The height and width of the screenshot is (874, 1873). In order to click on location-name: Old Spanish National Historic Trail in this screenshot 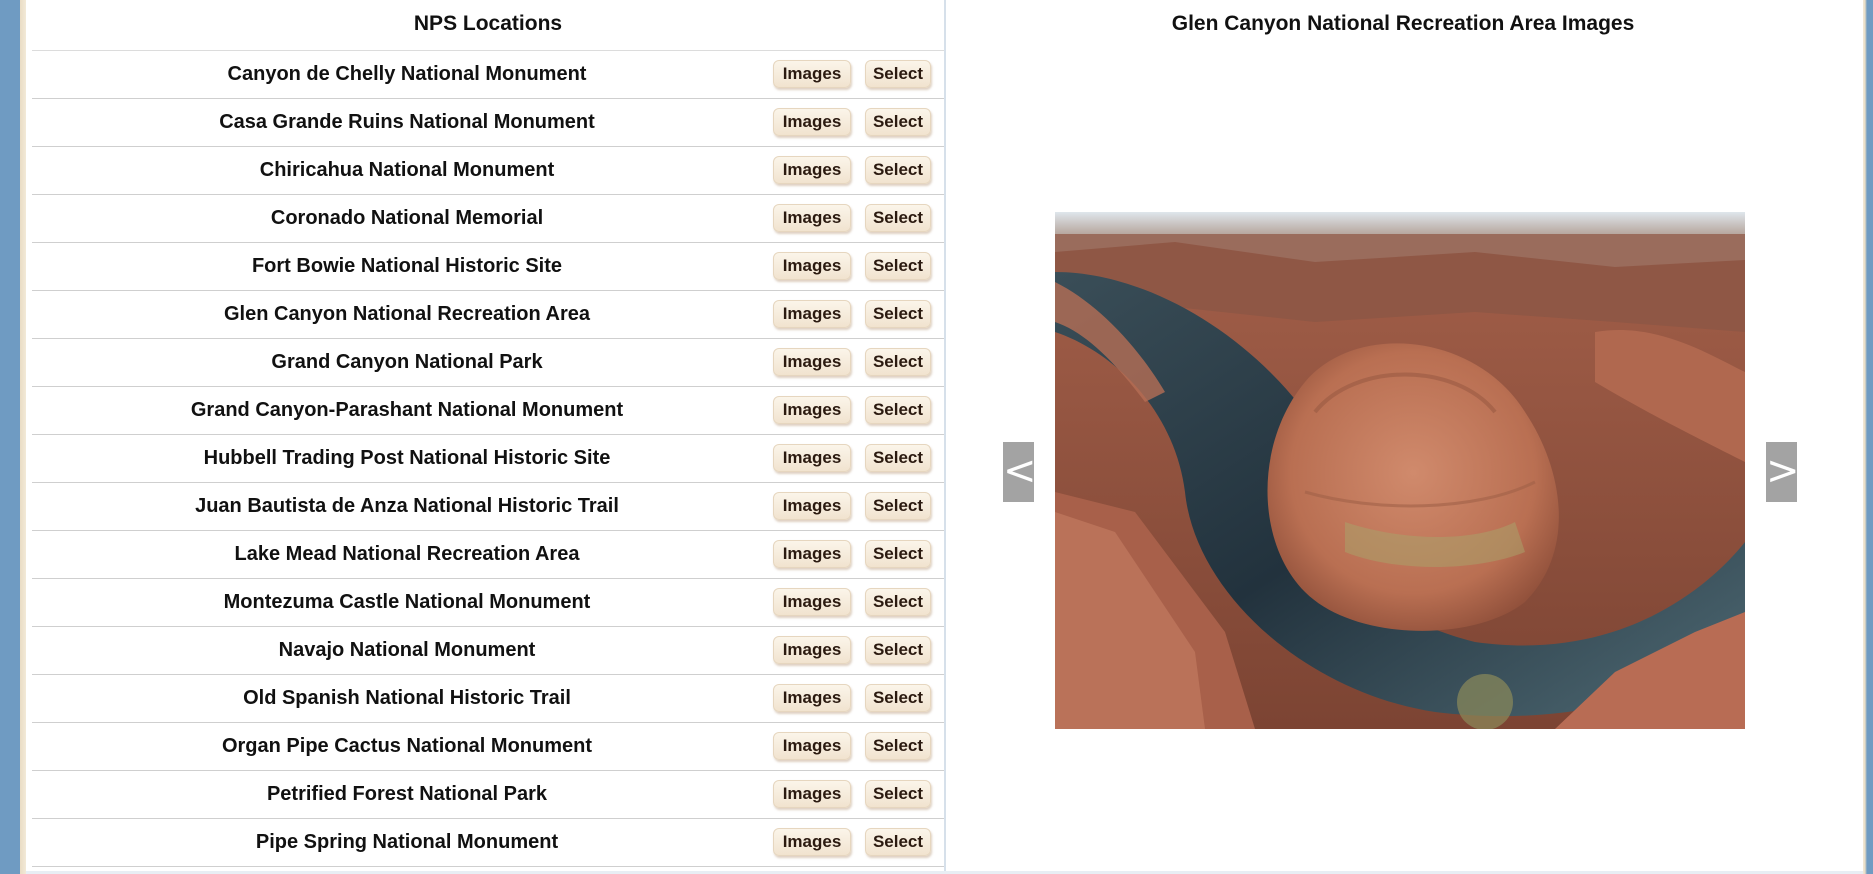, I will do `click(407, 698)`.